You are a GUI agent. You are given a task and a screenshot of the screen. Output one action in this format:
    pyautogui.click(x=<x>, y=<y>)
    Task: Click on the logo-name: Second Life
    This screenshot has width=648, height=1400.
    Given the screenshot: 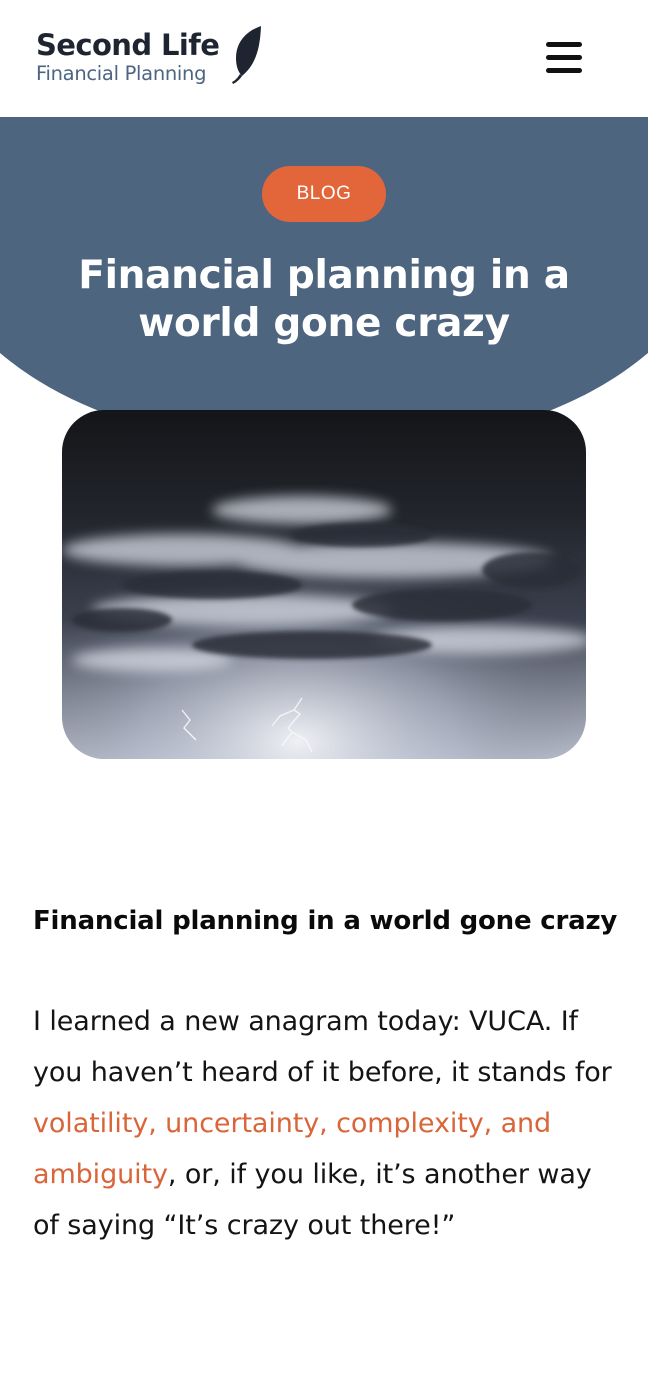 What is the action you would take?
    pyautogui.click(x=128, y=45)
    